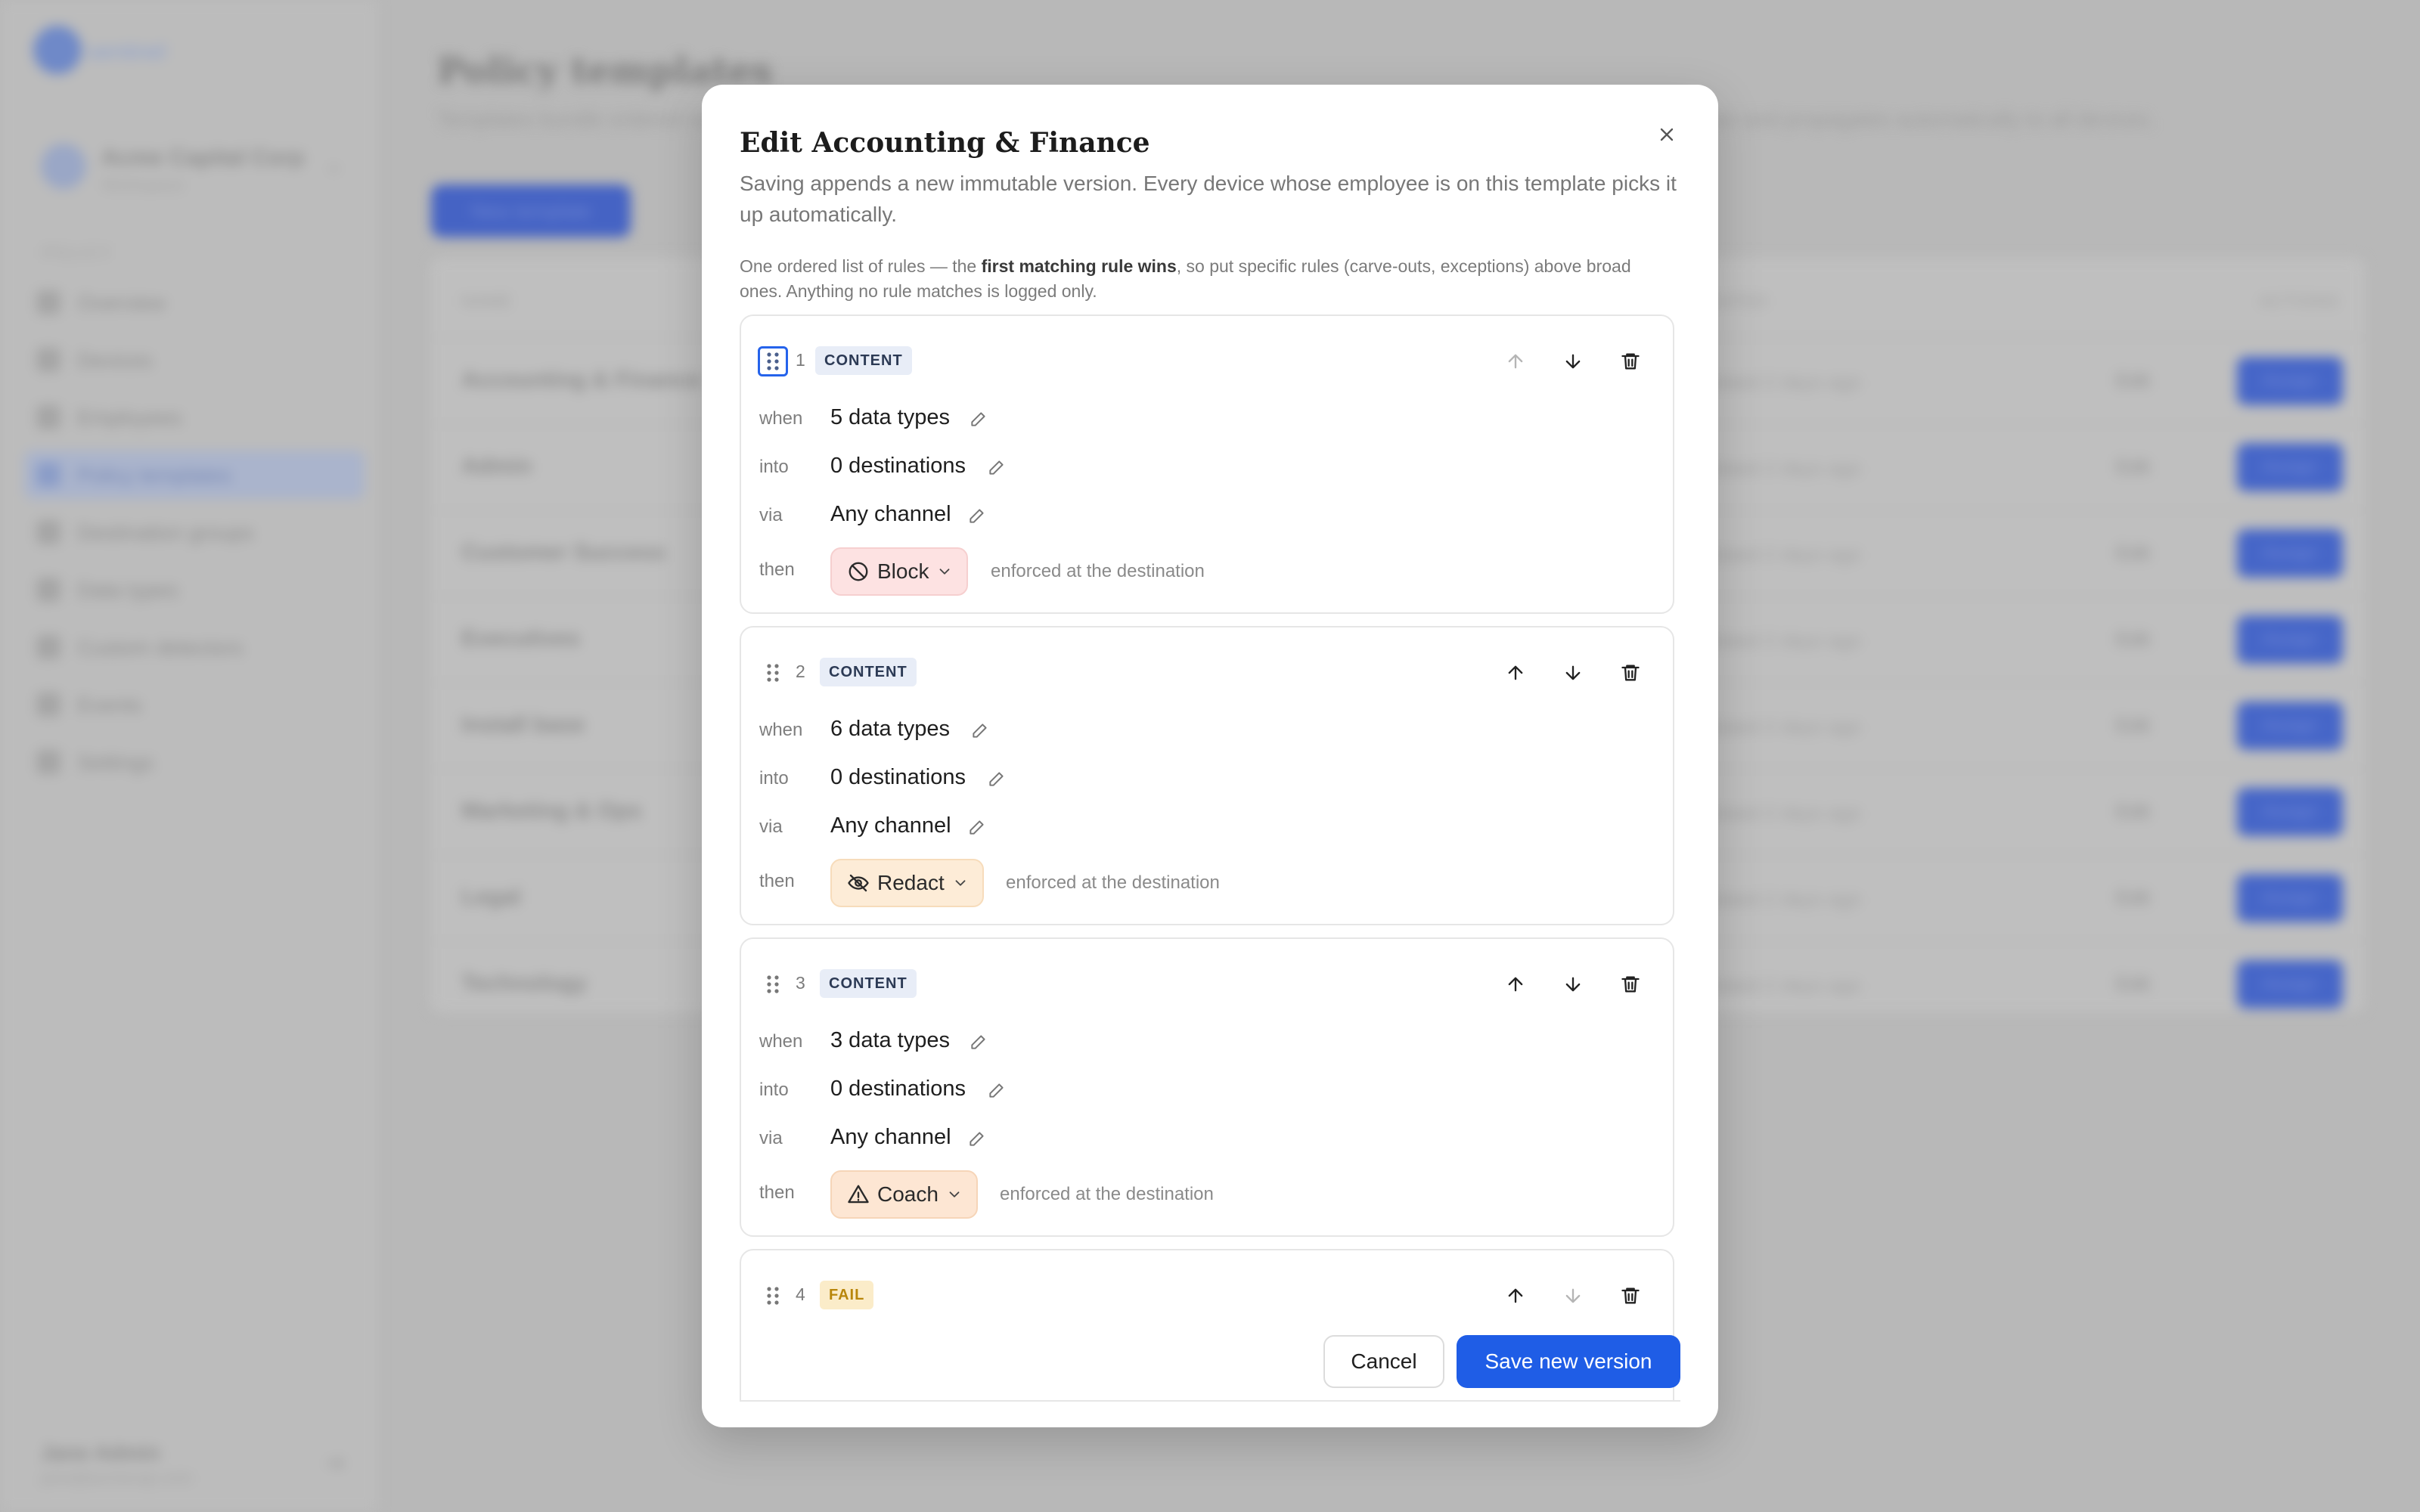 This screenshot has height=1512, width=2420. What do you see at coordinates (911, 882) in the screenshot?
I see `action-label: Redact` at bounding box center [911, 882].